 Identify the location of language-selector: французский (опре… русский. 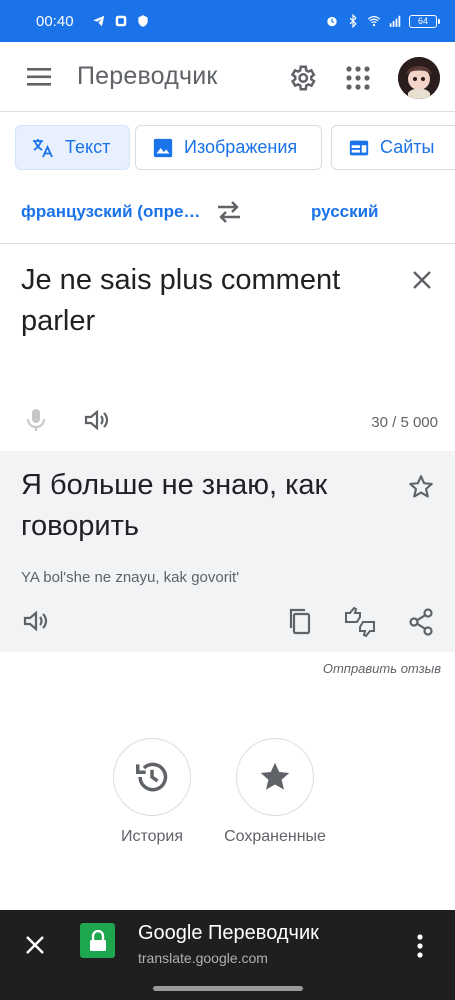
(227, 213).